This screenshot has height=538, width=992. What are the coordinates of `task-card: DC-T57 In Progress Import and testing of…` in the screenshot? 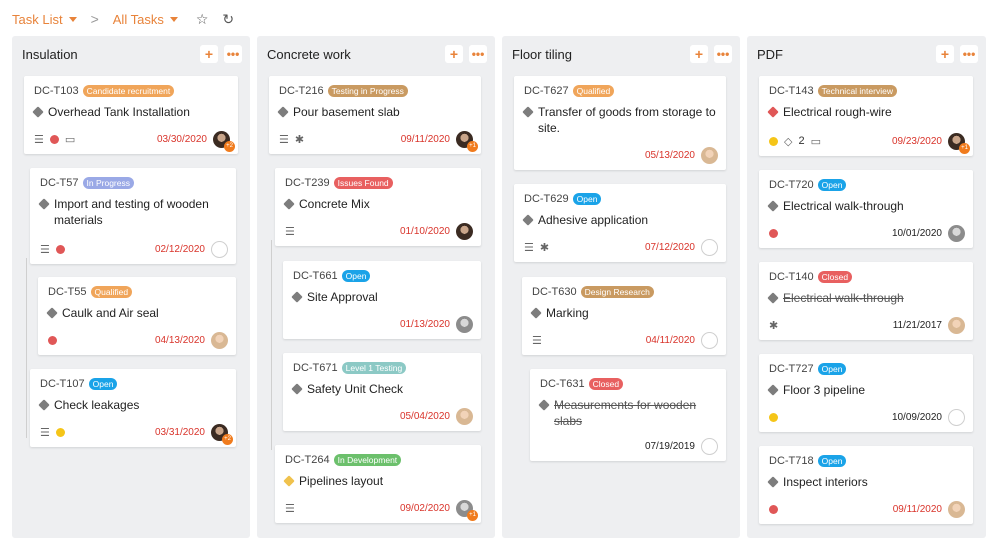 It's located at (133, 216).